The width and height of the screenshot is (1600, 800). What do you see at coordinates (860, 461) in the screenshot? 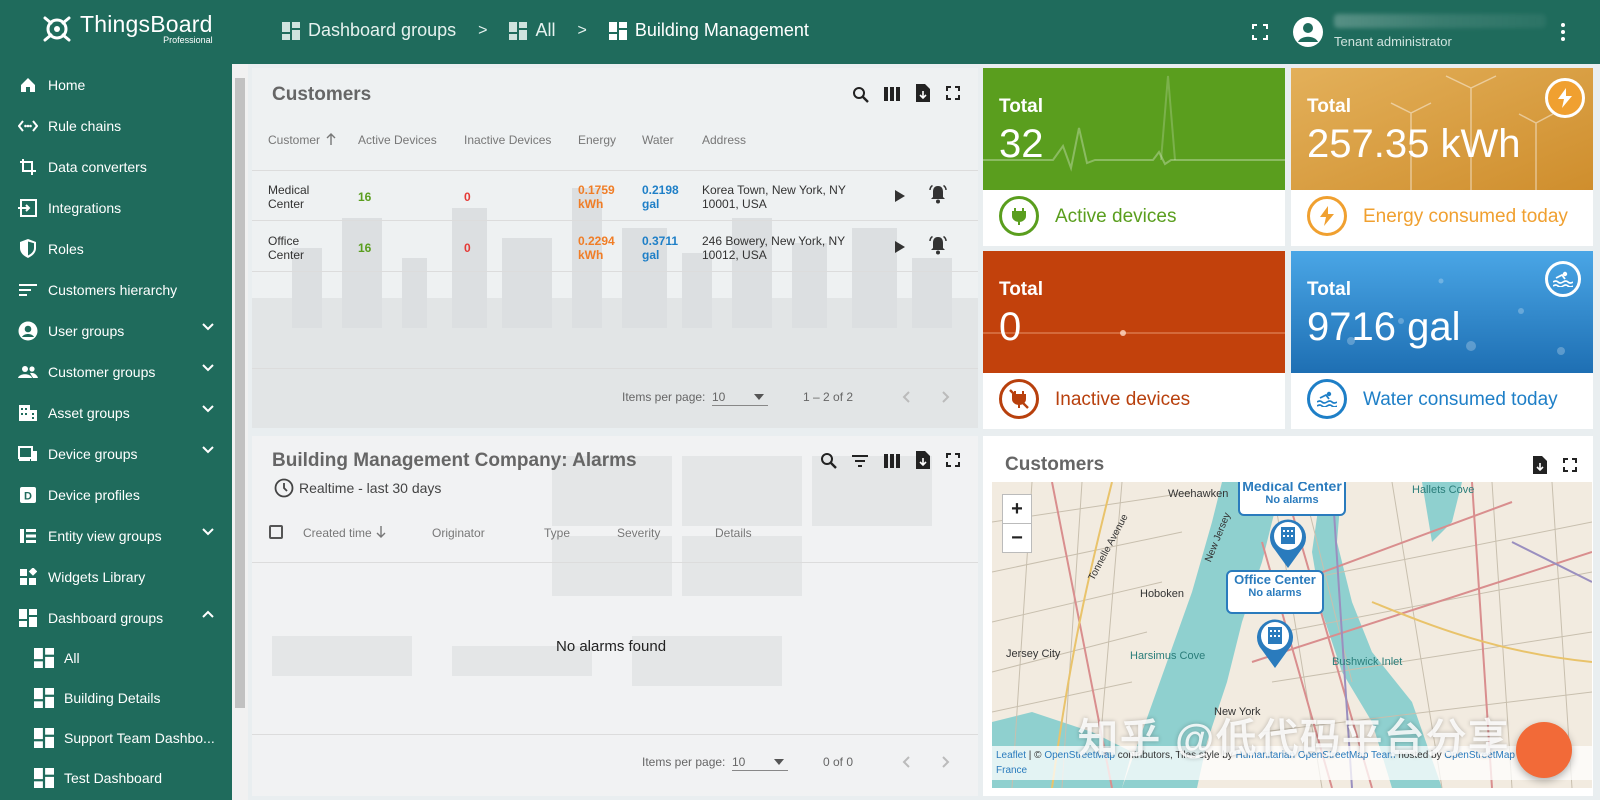
I see `filter-icon` at bounding box center [860, 461].